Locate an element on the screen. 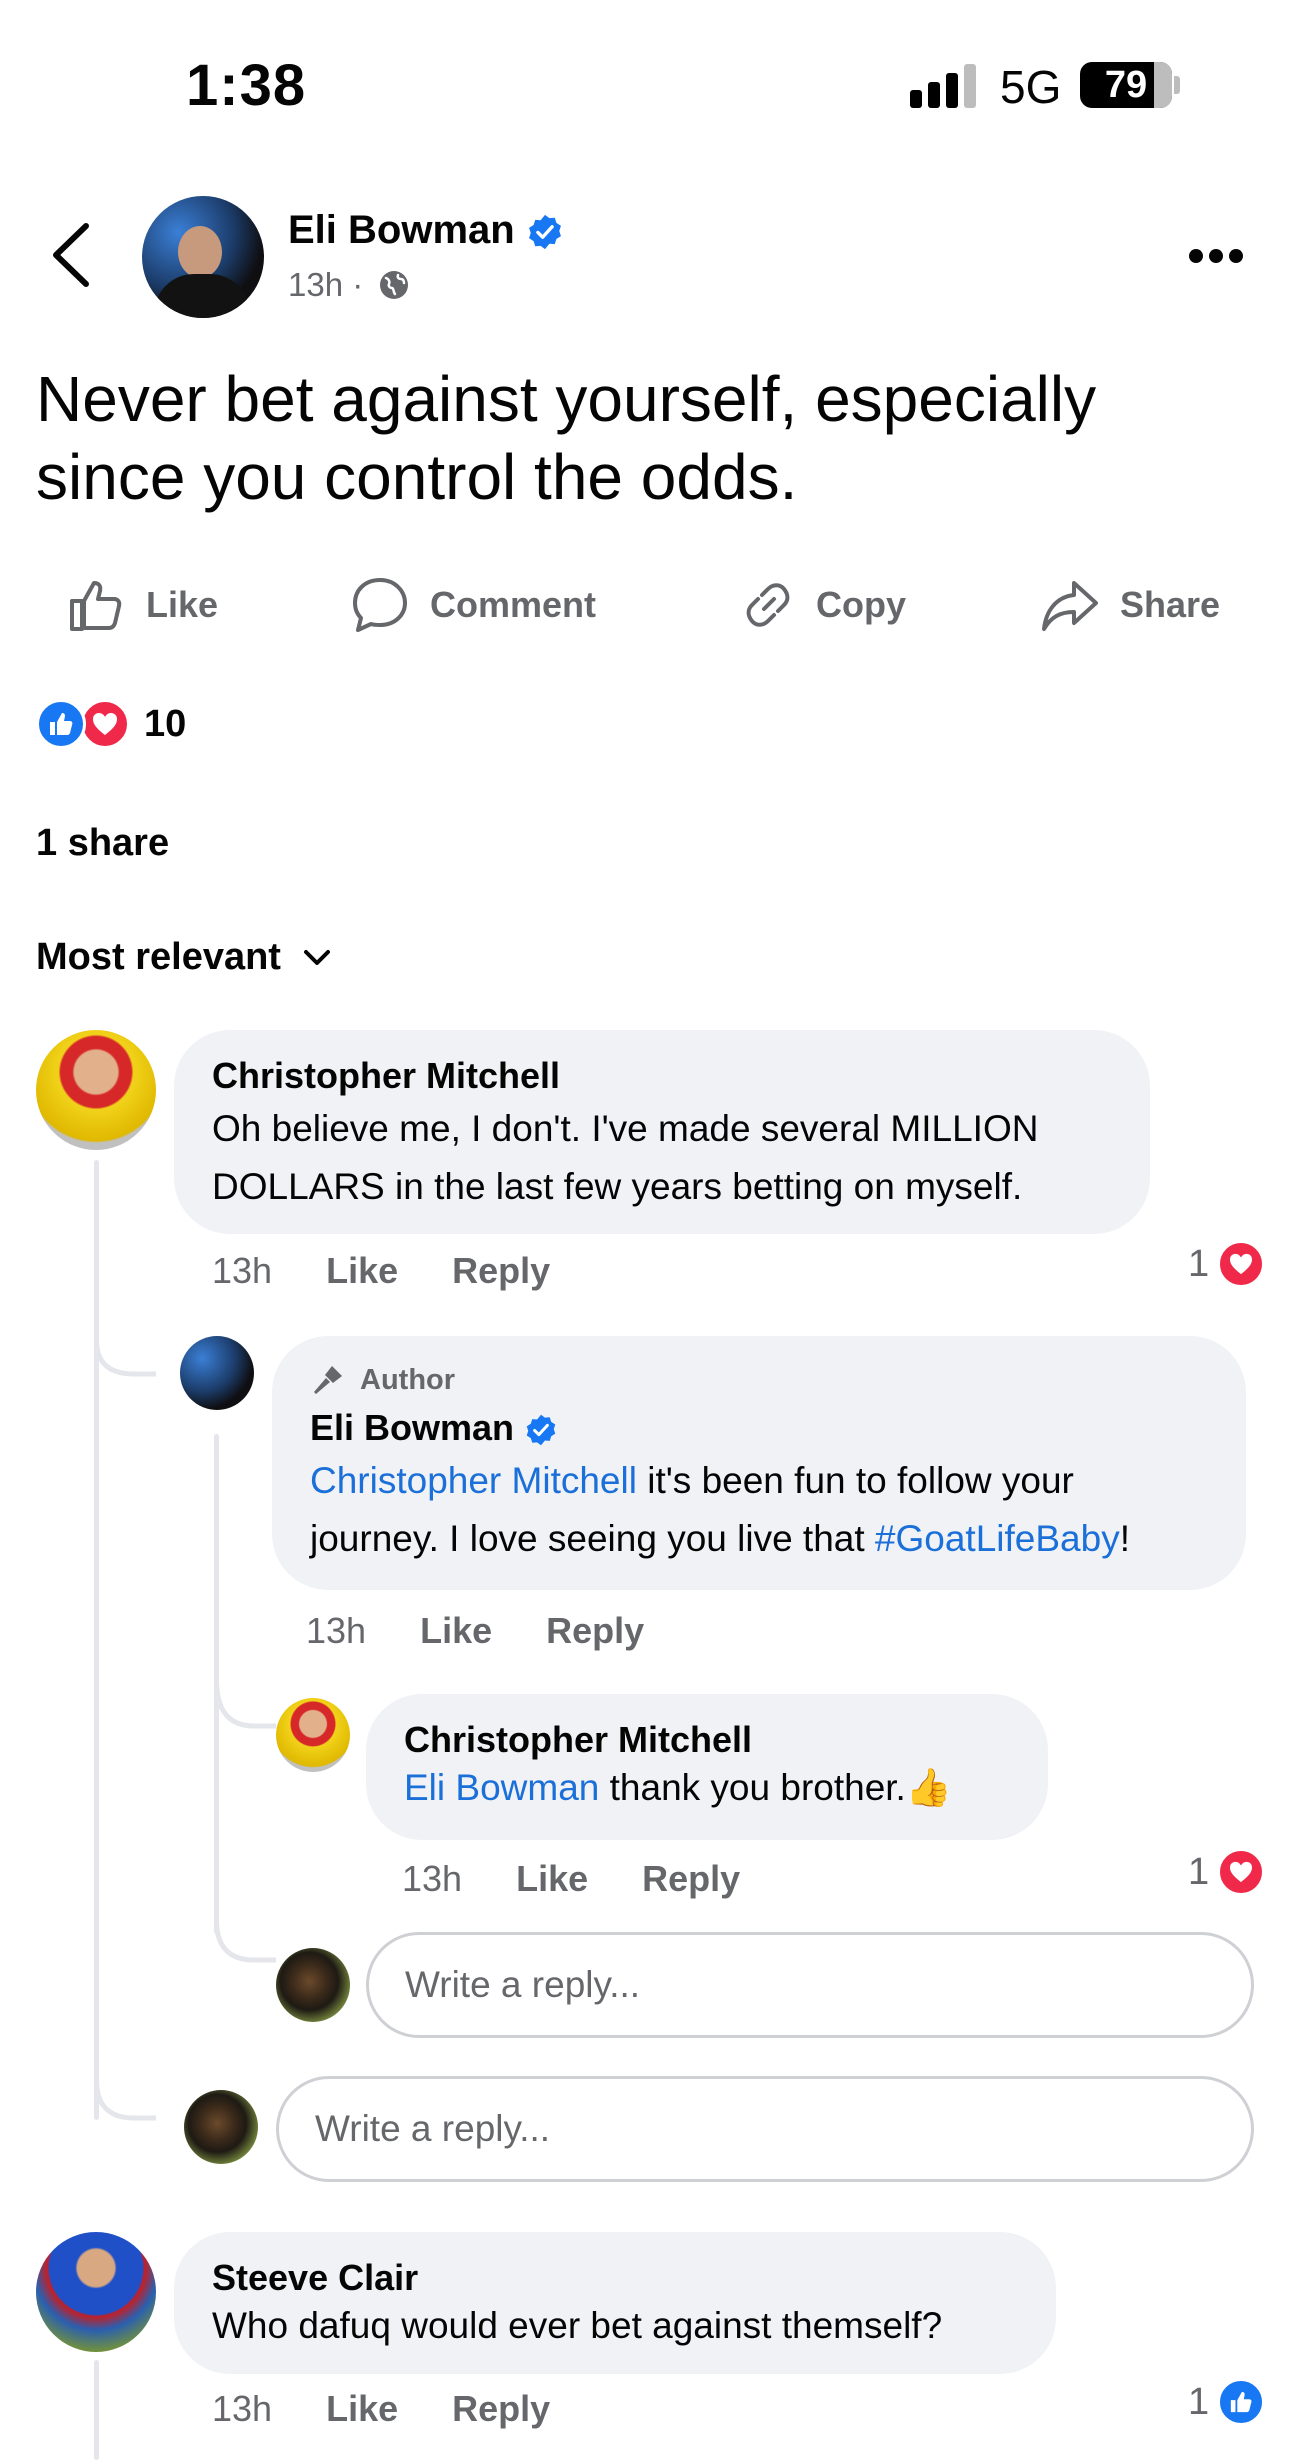 Image resolution: width=1290 pixels, height=2460 pixels. author-tag-label: Author is located at coordinates (408, 1379).